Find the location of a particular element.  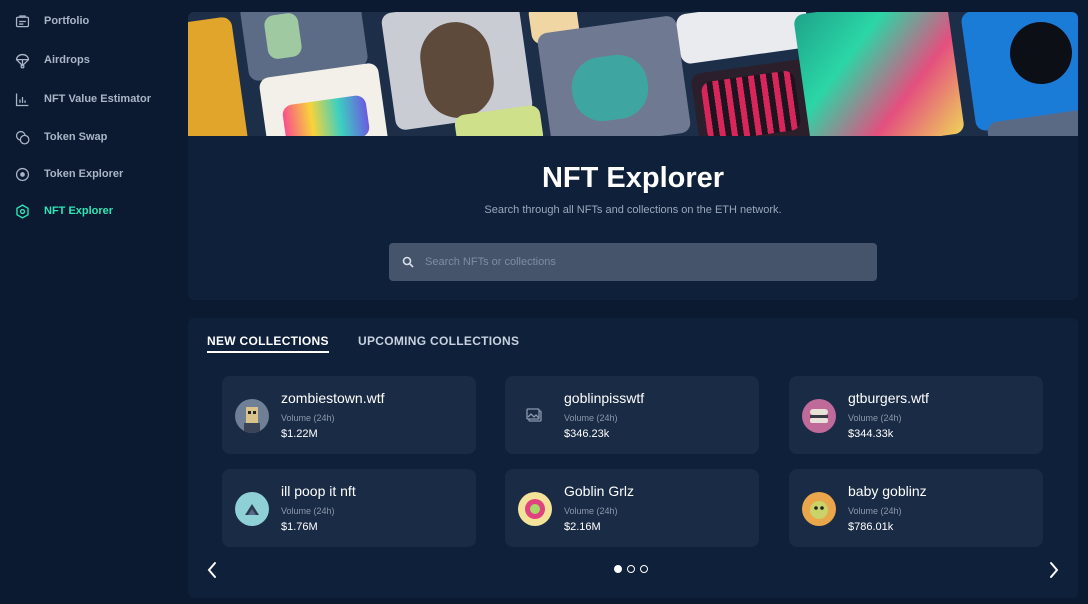

carousel-pagination is located at coordinates (631, 569).